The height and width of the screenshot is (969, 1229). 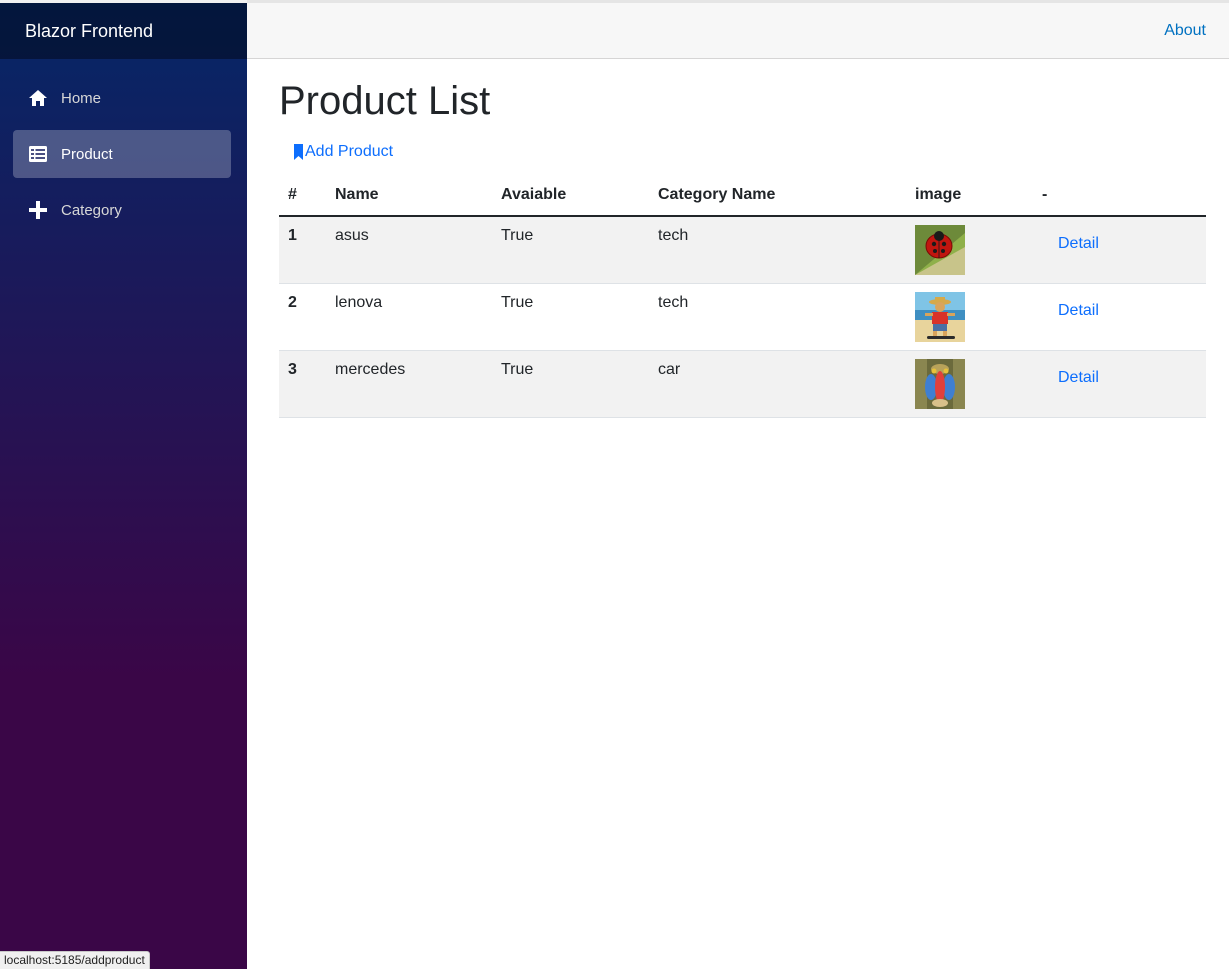 What do you see at coordinates (1185, 31) in the screenshot?
I see `about-link: About` at bounding box center [1185, 31].